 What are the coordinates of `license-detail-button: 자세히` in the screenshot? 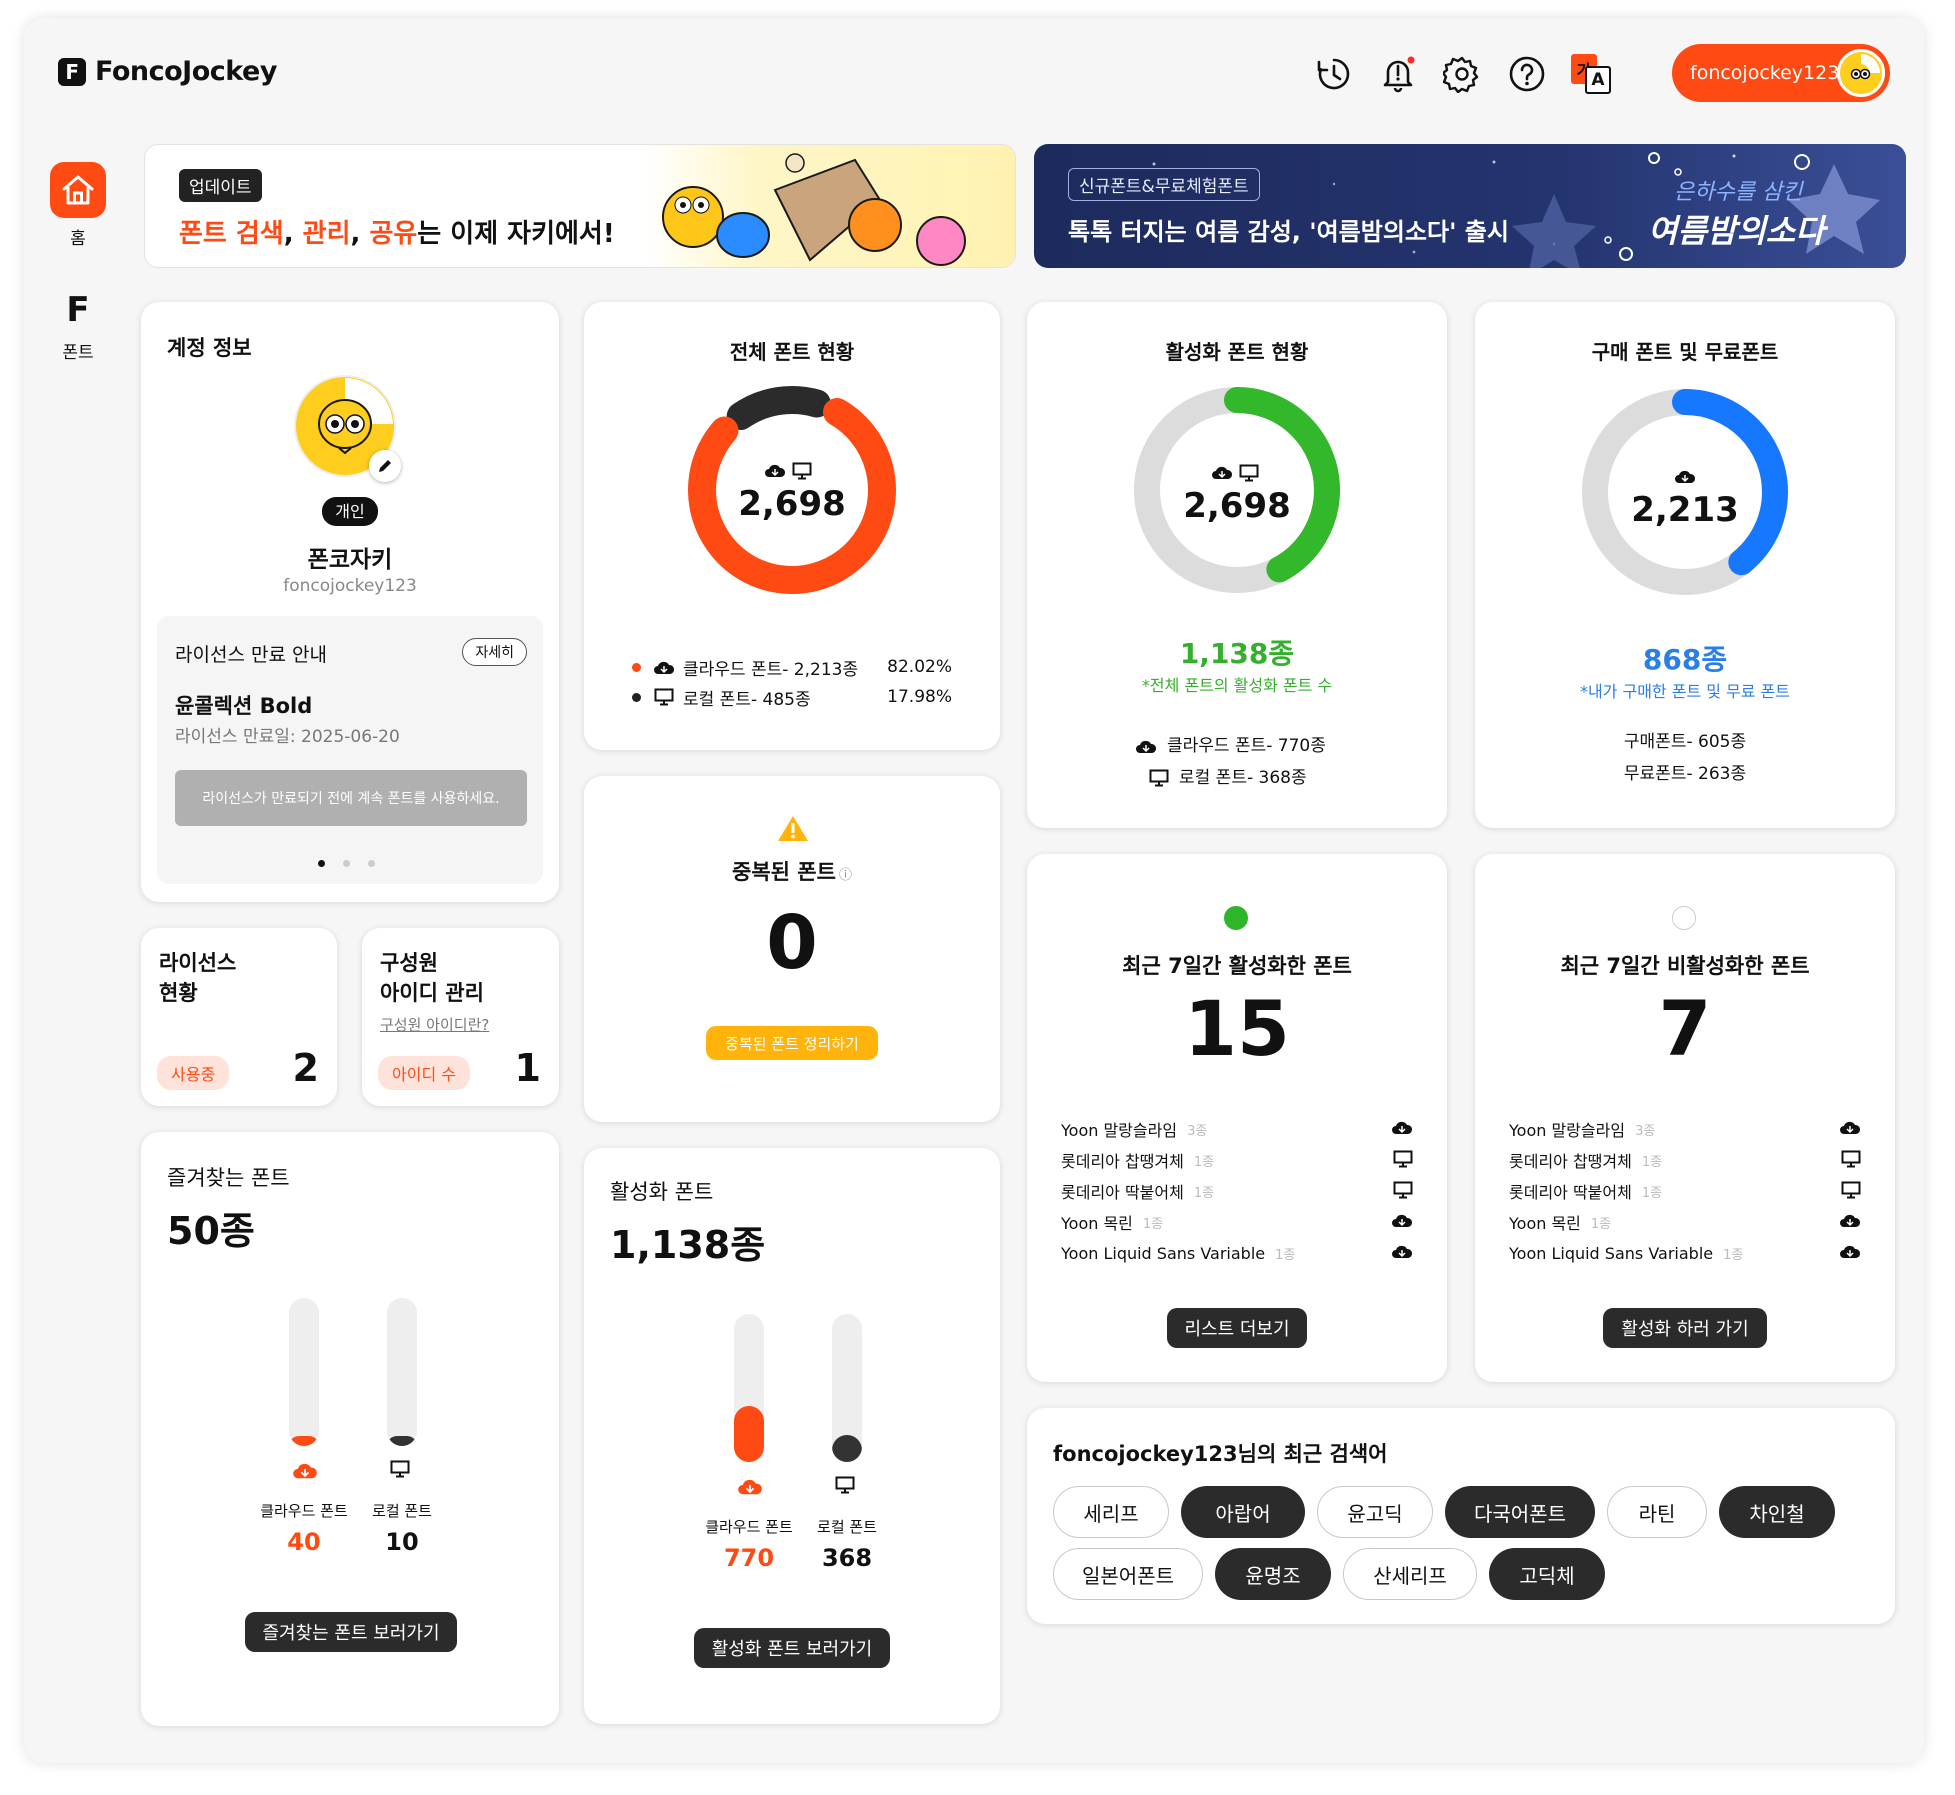 It's located at (494, 652).